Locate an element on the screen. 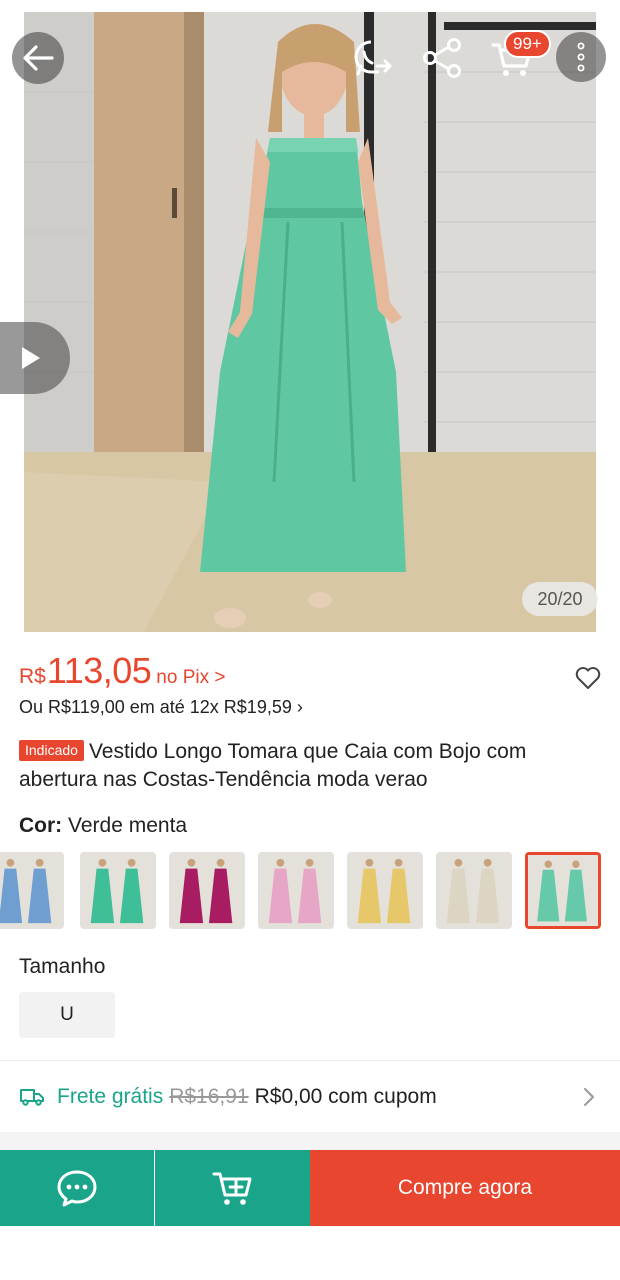 This screenshot has width=620, height=1280. chat-icon is located at coordinates (77, 1188).